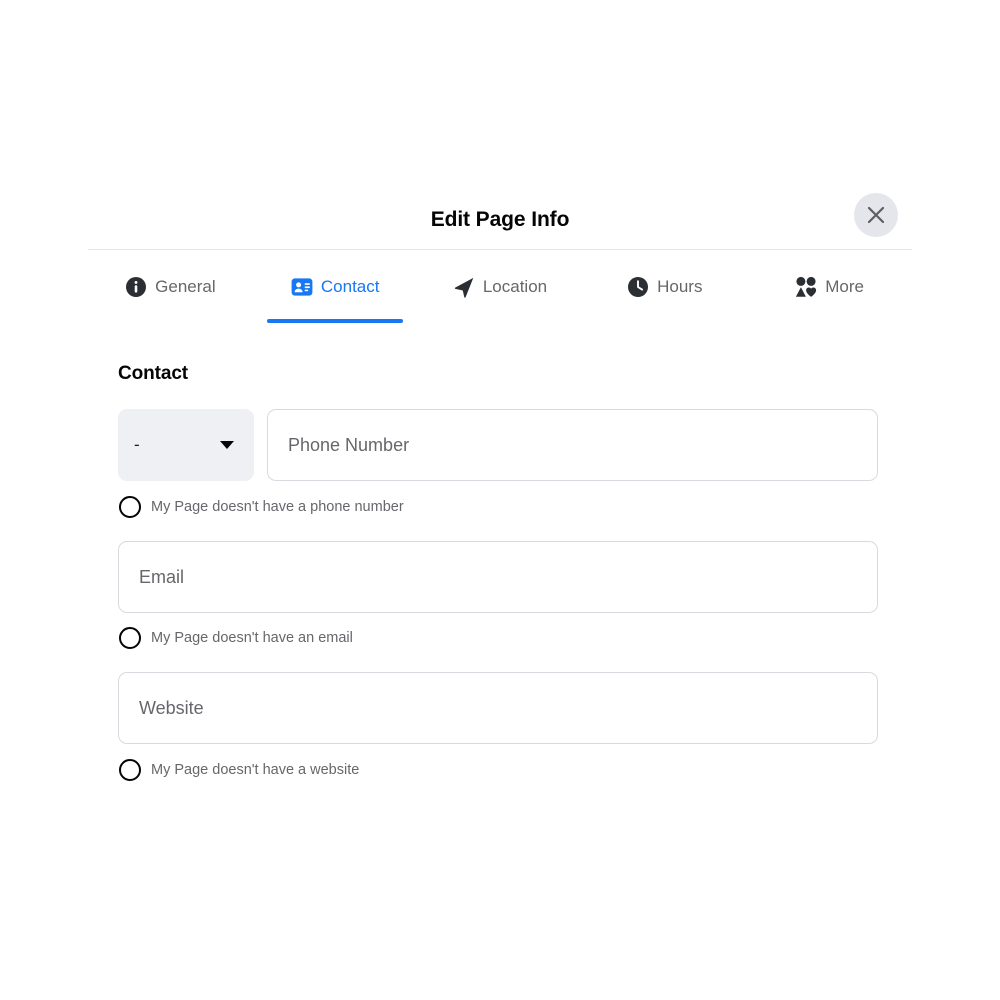 The image size is (1000, 1000). I want to click on radio-button-email, so click(130, 638).